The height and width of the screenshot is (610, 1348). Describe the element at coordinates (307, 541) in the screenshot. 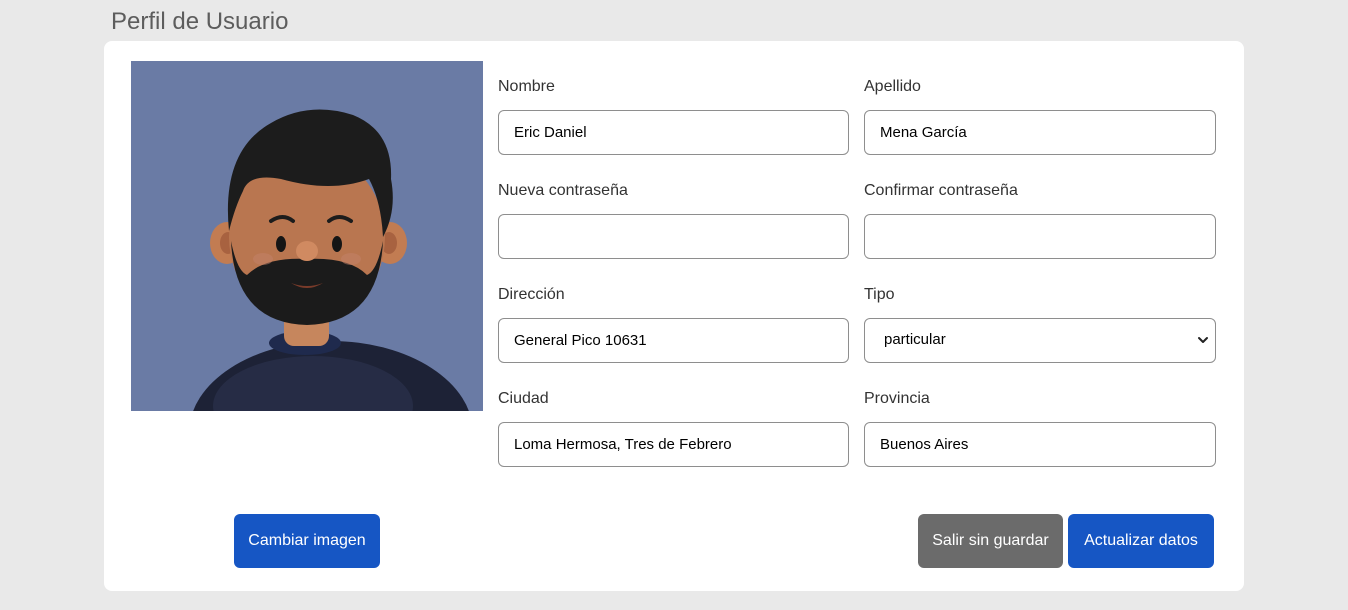

I see `change-image-button: Cambiar imagen` at that location.